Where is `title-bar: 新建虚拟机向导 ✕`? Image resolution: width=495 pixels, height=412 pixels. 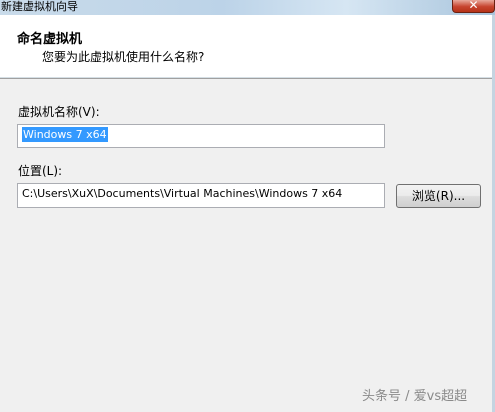 title-bar: 新建虚拟机向导 ✕ is located at coordinates (247, 7).